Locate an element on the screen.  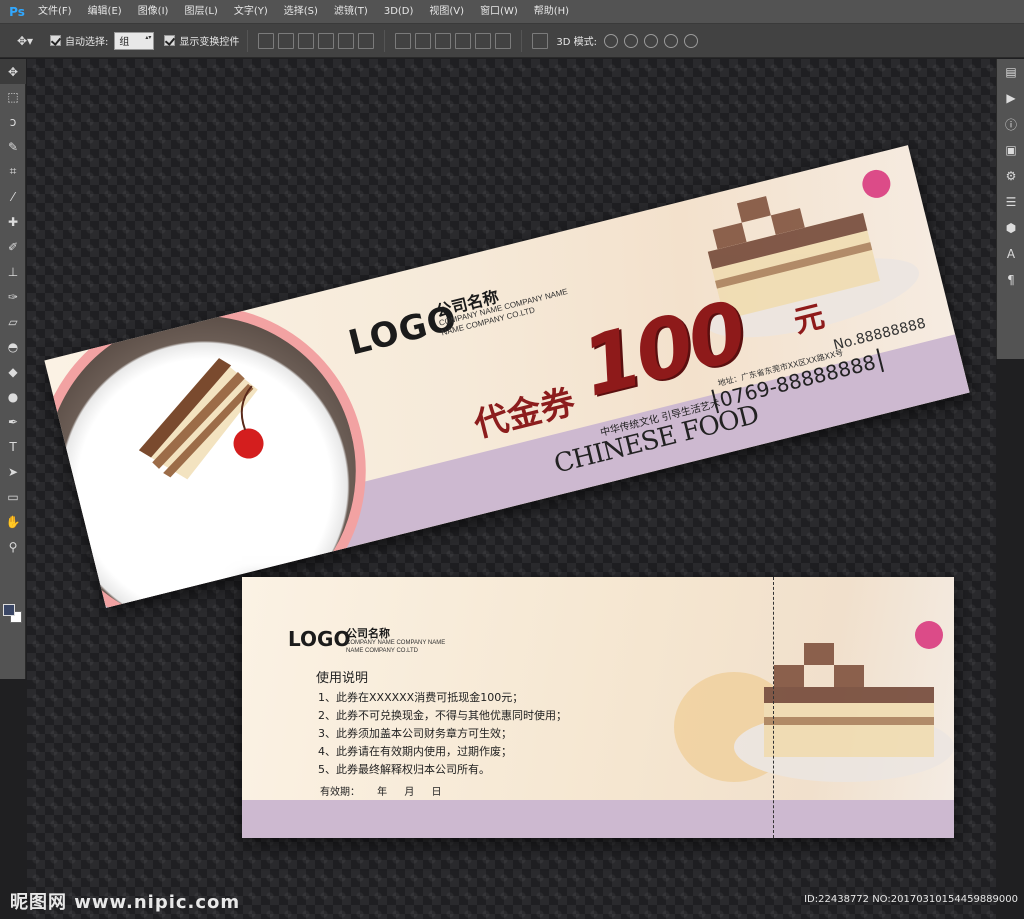
distribute-left-icon is located at coordinates (463, 40).